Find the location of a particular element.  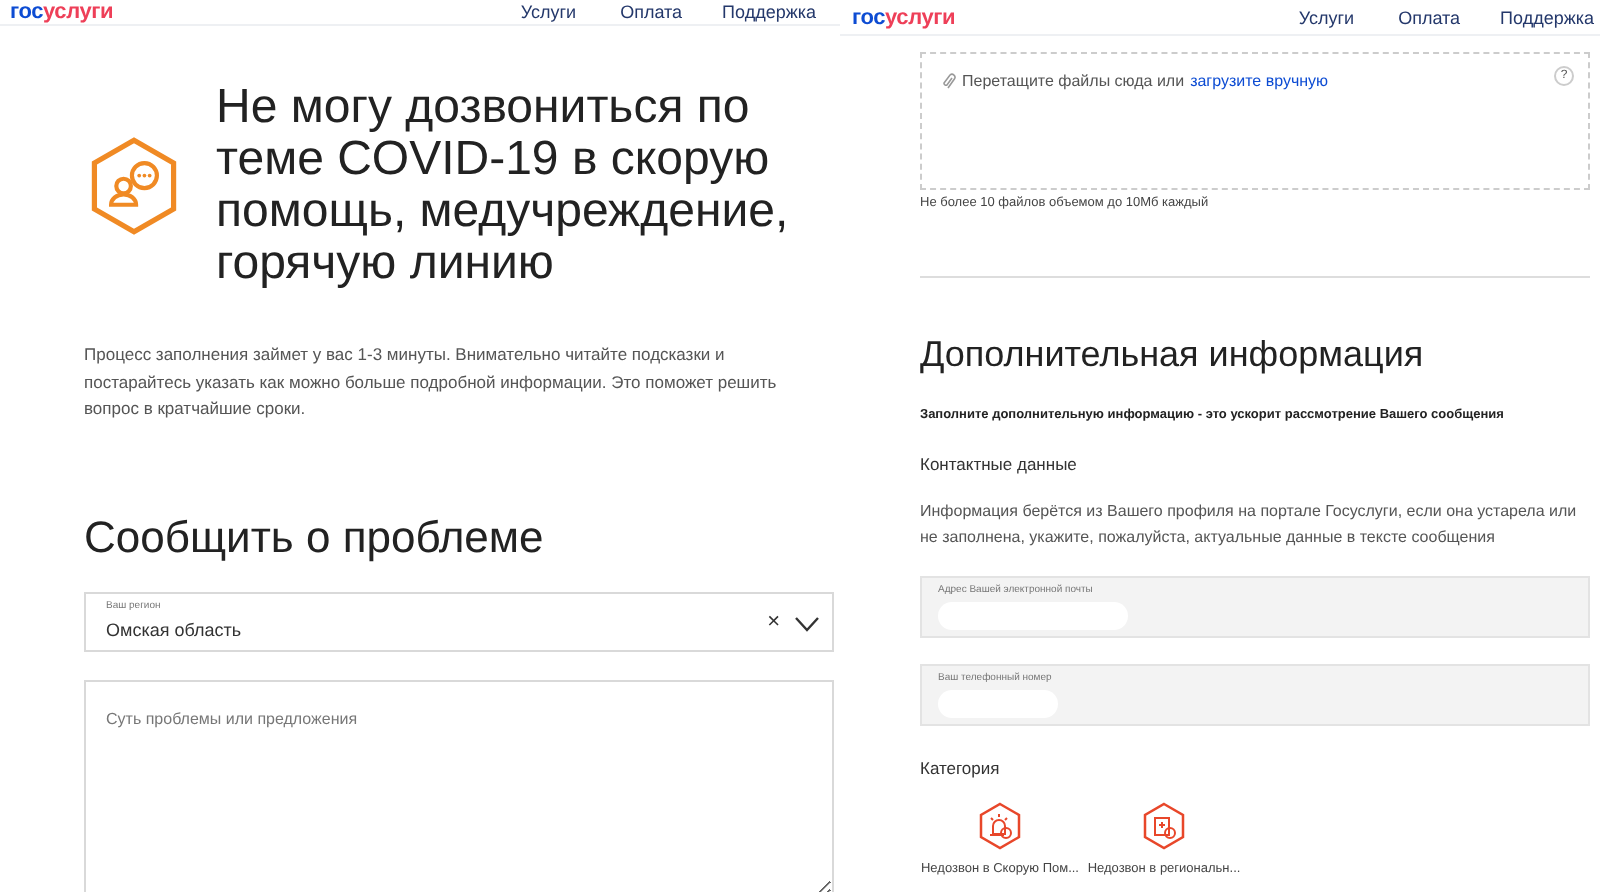

section-title: Дополнительная информация is located at coordinates (1173, 355).